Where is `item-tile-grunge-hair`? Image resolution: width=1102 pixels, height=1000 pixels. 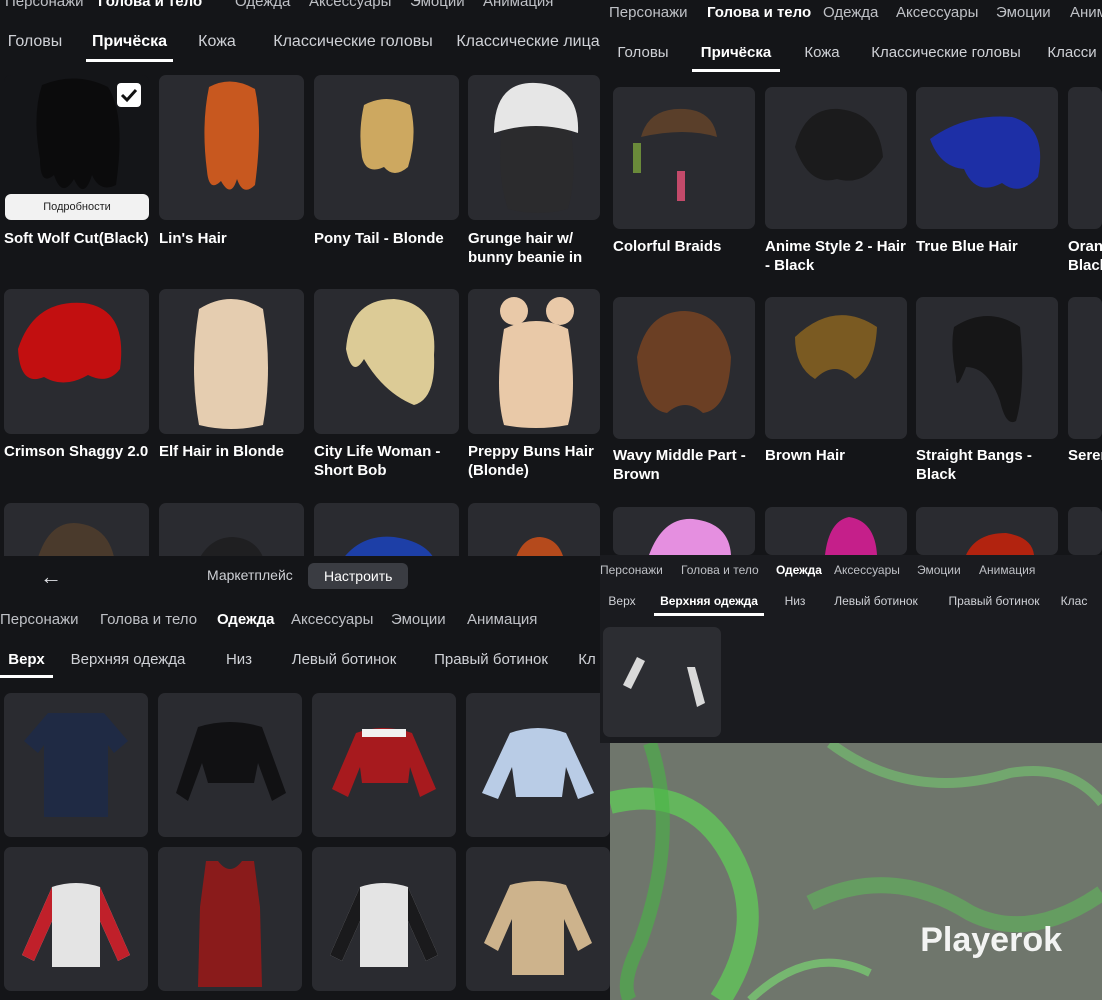
item-tile-grunge-hair is located at coordinates (534, 147).